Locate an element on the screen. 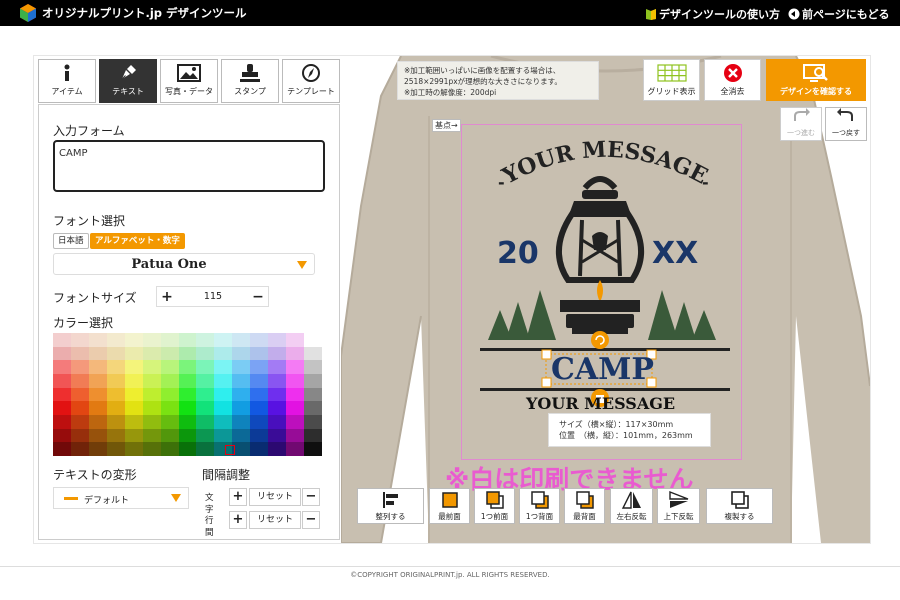  increase-button: + is located at coordinates (167, 297).